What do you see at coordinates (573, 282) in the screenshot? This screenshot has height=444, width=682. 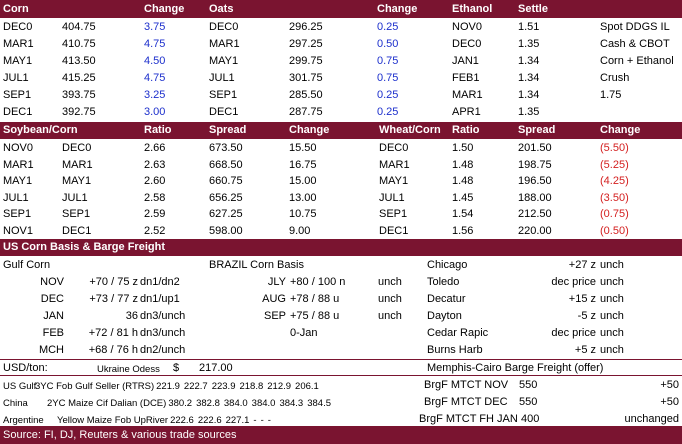 I see `city-basis: dec price` at bounding box center [573, 282].